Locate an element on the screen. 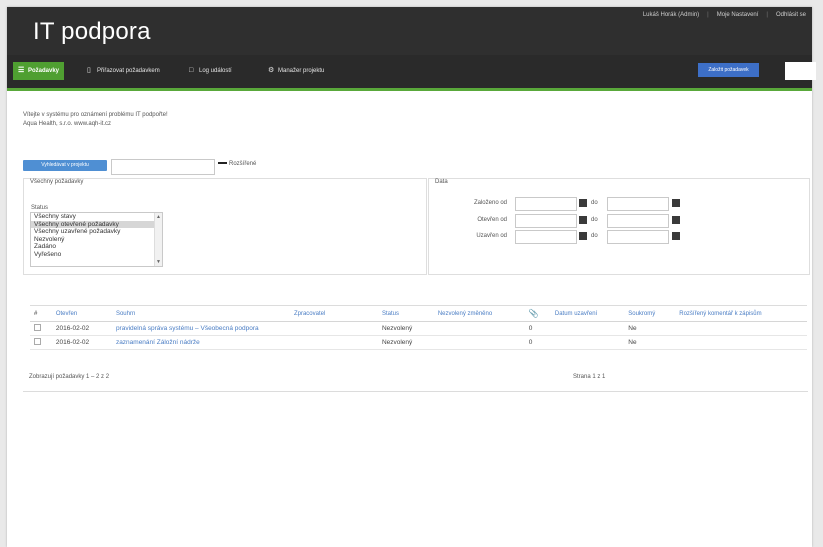 Image resolution: width=823 pixels, height=547 pixels. status-option: Vyřešeno is located at coordinates (96, 255).